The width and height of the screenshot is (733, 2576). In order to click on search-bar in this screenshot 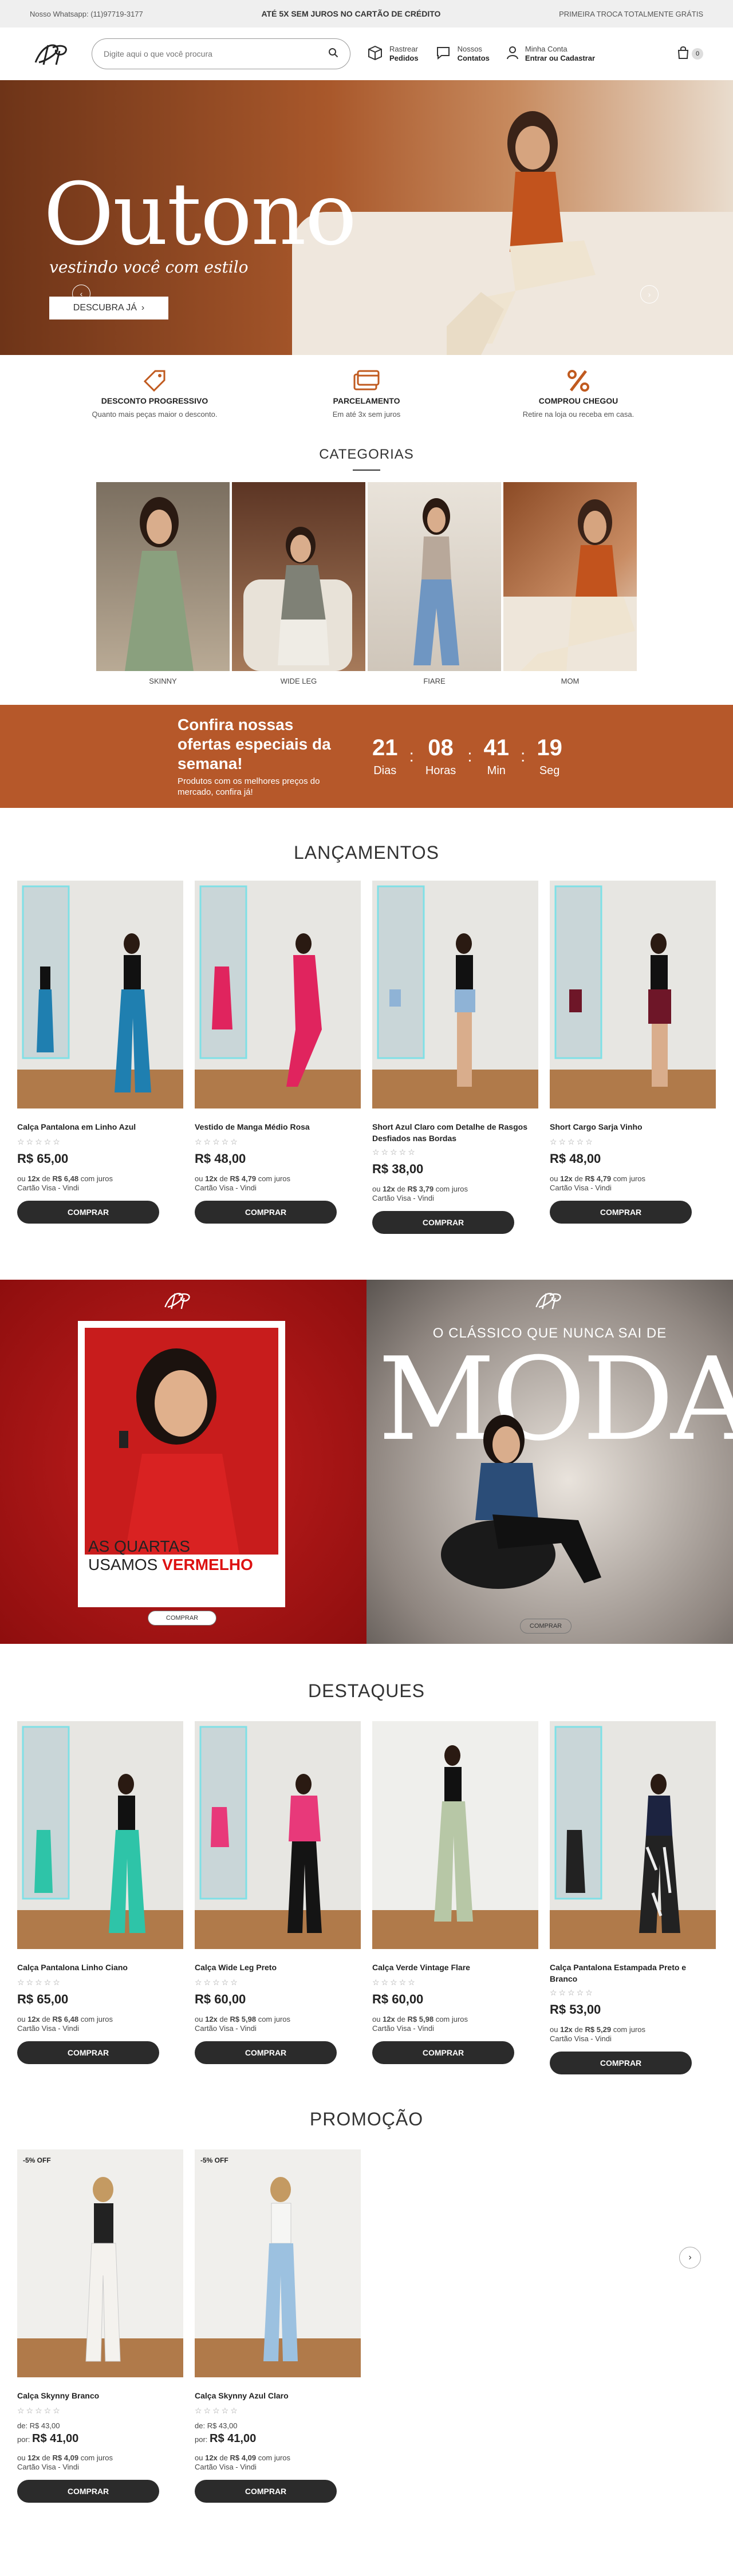, I will do `click(221, 53)`.